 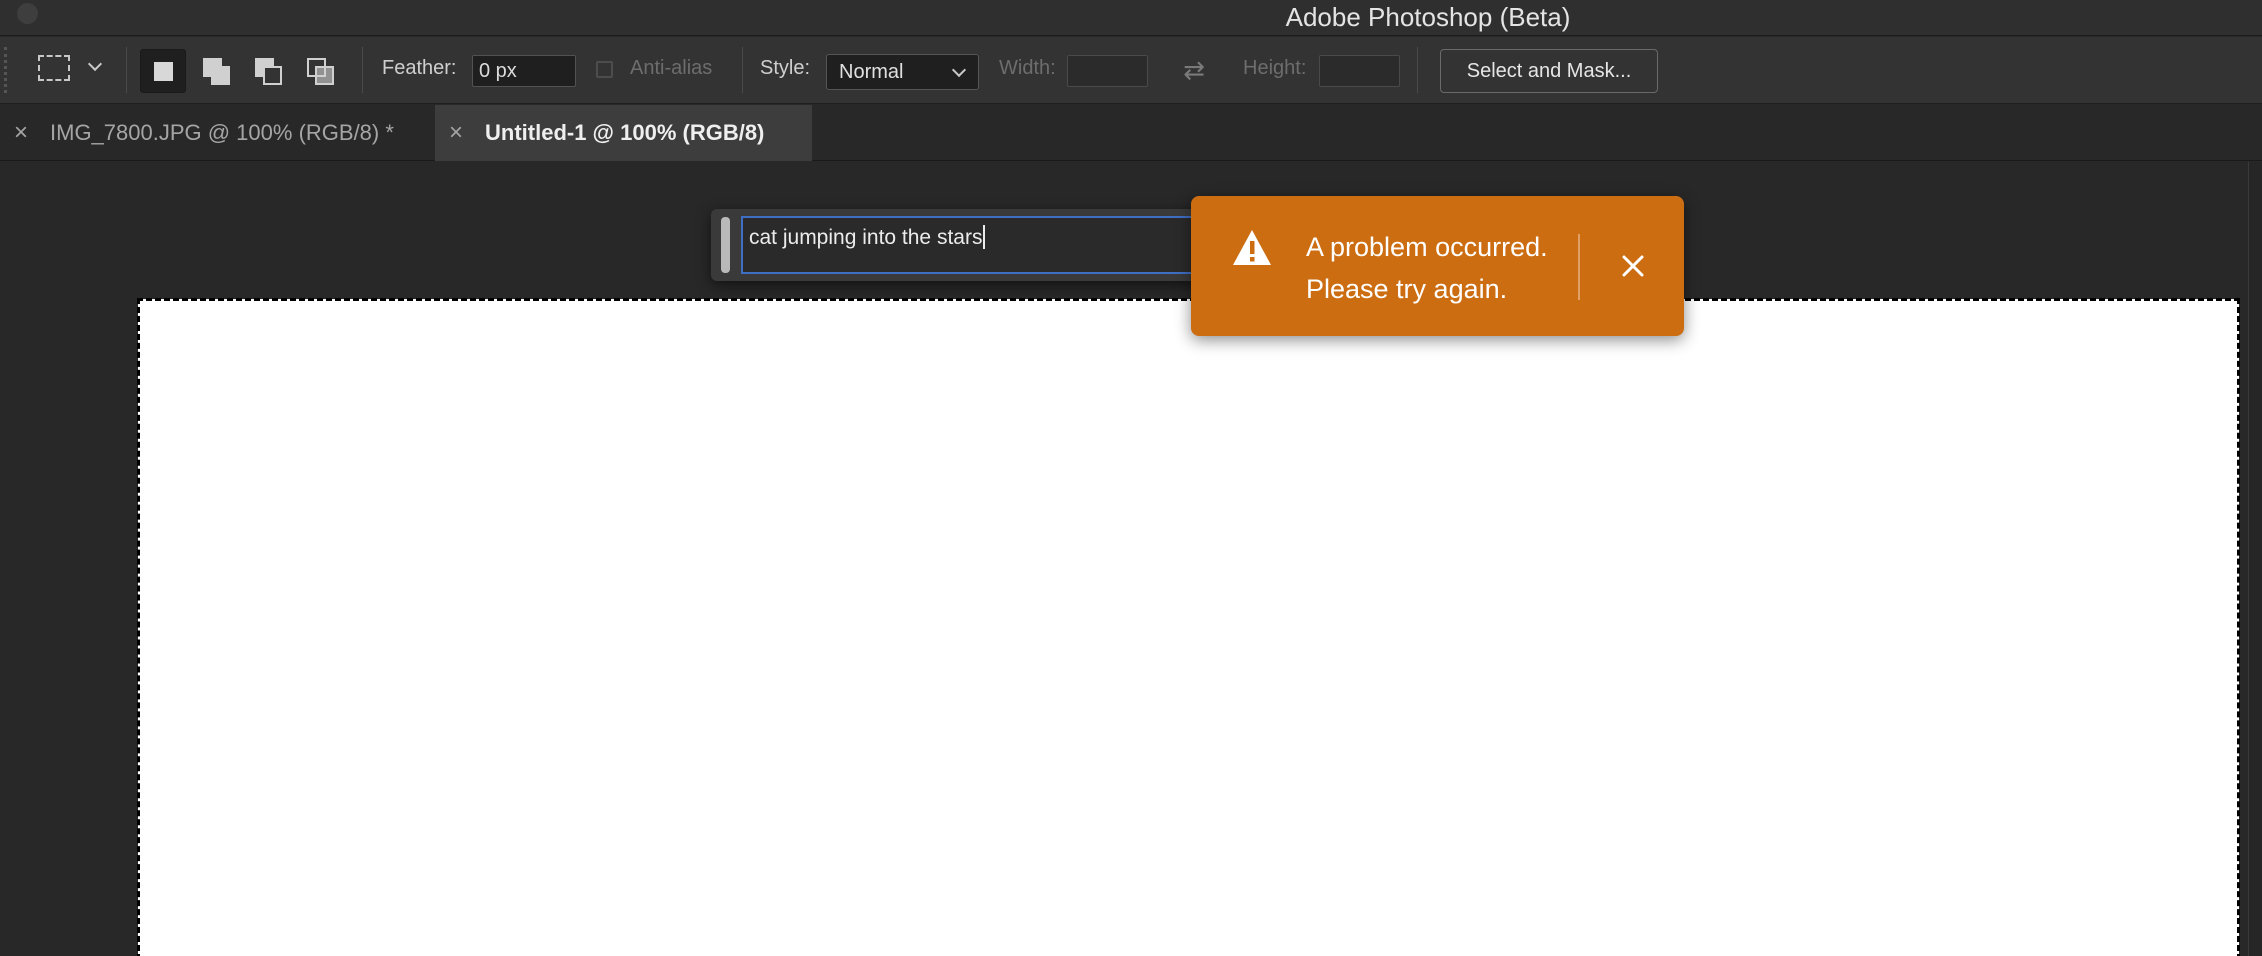 I want to click on intersect-with-selection-button, so click(x=320, y=71).